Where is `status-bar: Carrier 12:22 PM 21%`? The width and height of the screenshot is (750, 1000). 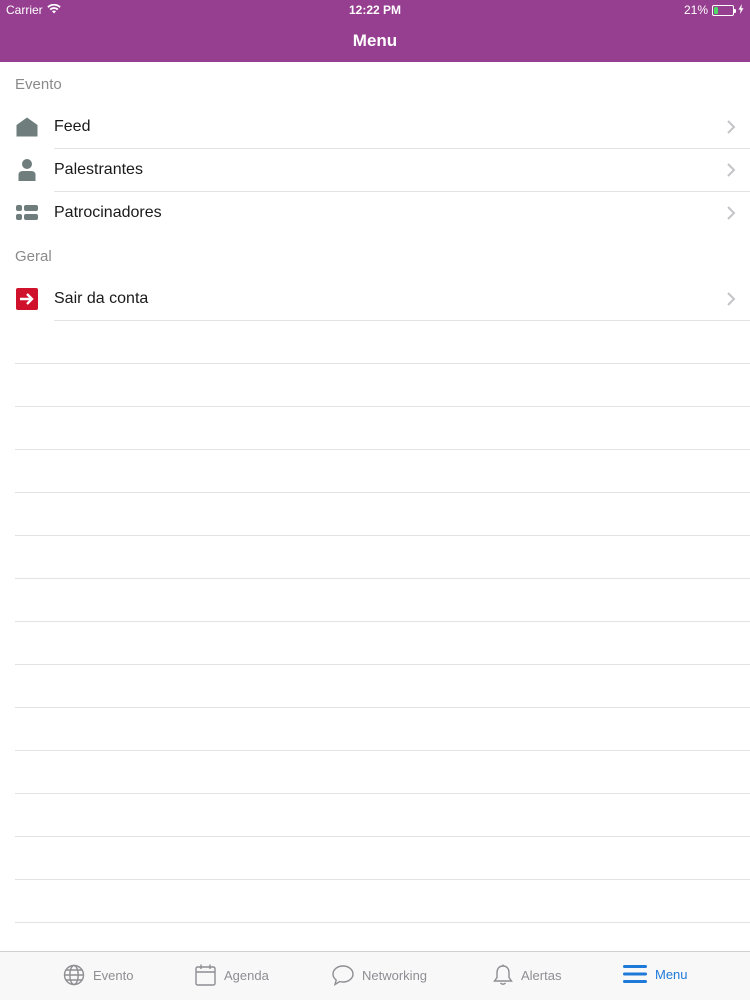 status-bar: Carrier 12:22 PM 21% is located at coordinates (375, 10).